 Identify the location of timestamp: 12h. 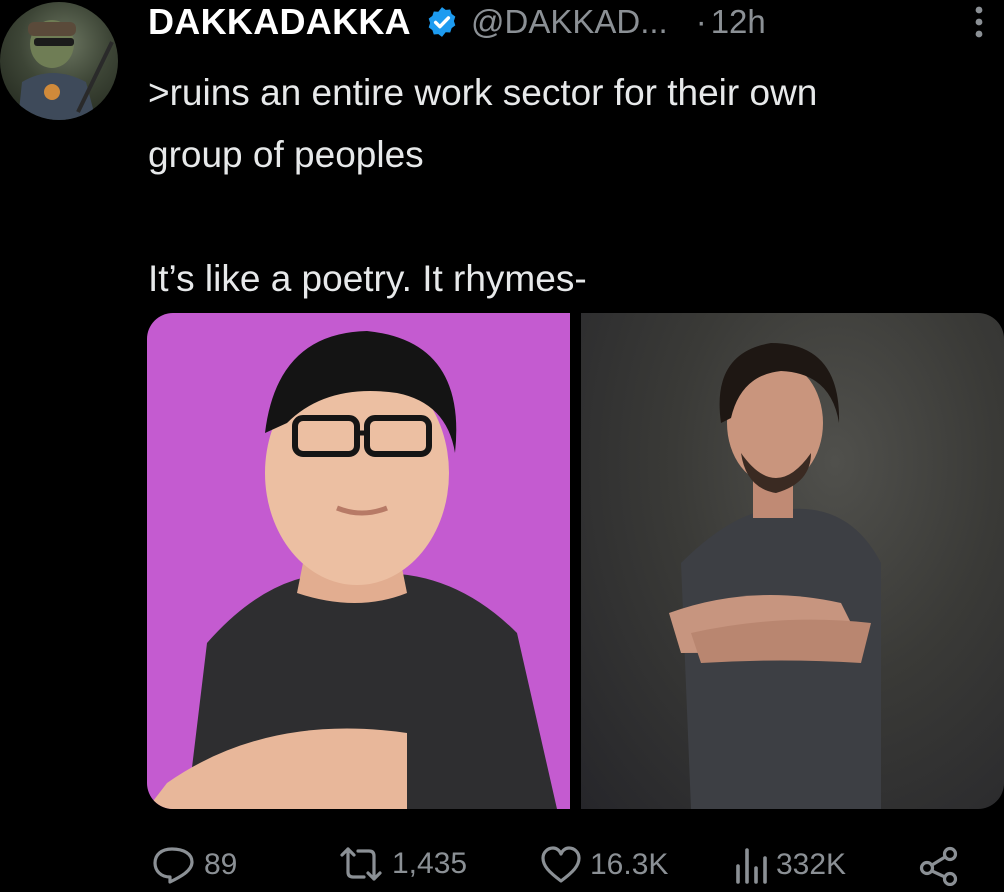
(738, 22).